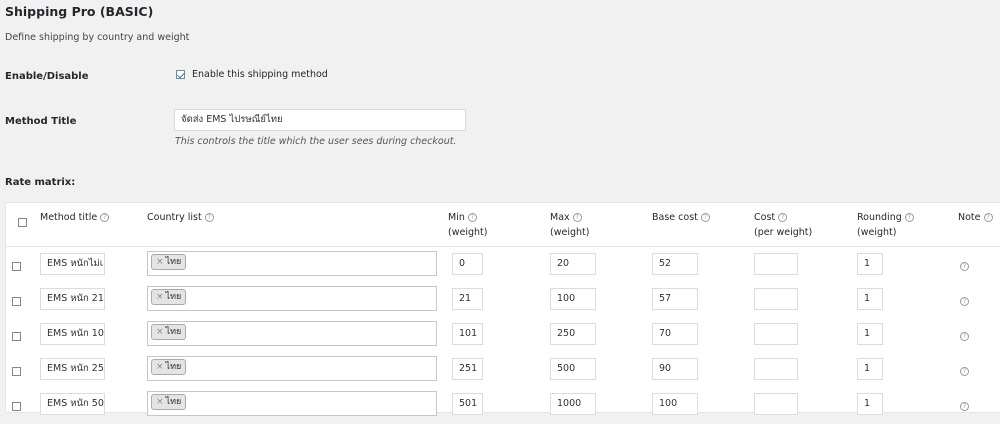 This screenshot has height=424, width=1000. Describe the element at coordinates (41, 121) in the screenshot. I see `method-title-label: Method Title` at that location.